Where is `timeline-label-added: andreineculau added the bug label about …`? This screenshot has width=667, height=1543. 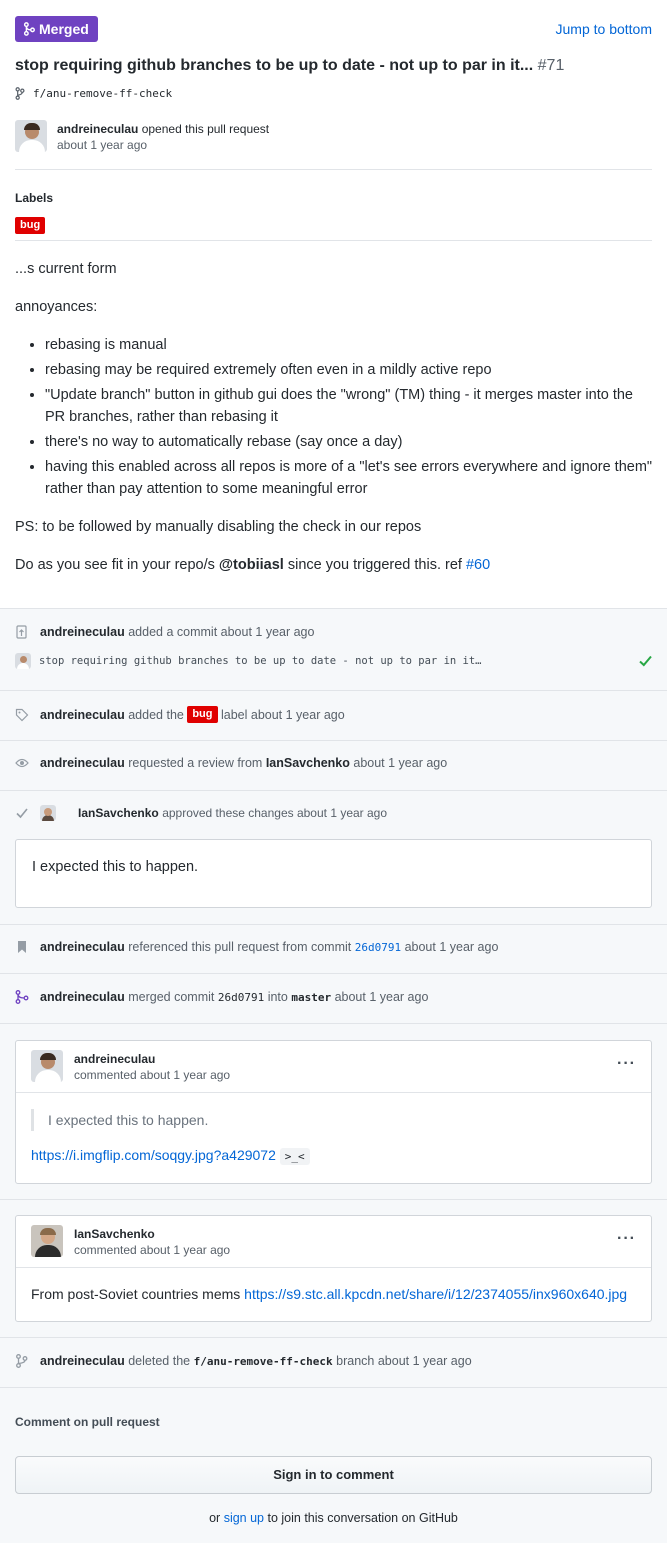 timeline-label-added: andreineculau added the bug label about … is located at coordinates (333, 714).